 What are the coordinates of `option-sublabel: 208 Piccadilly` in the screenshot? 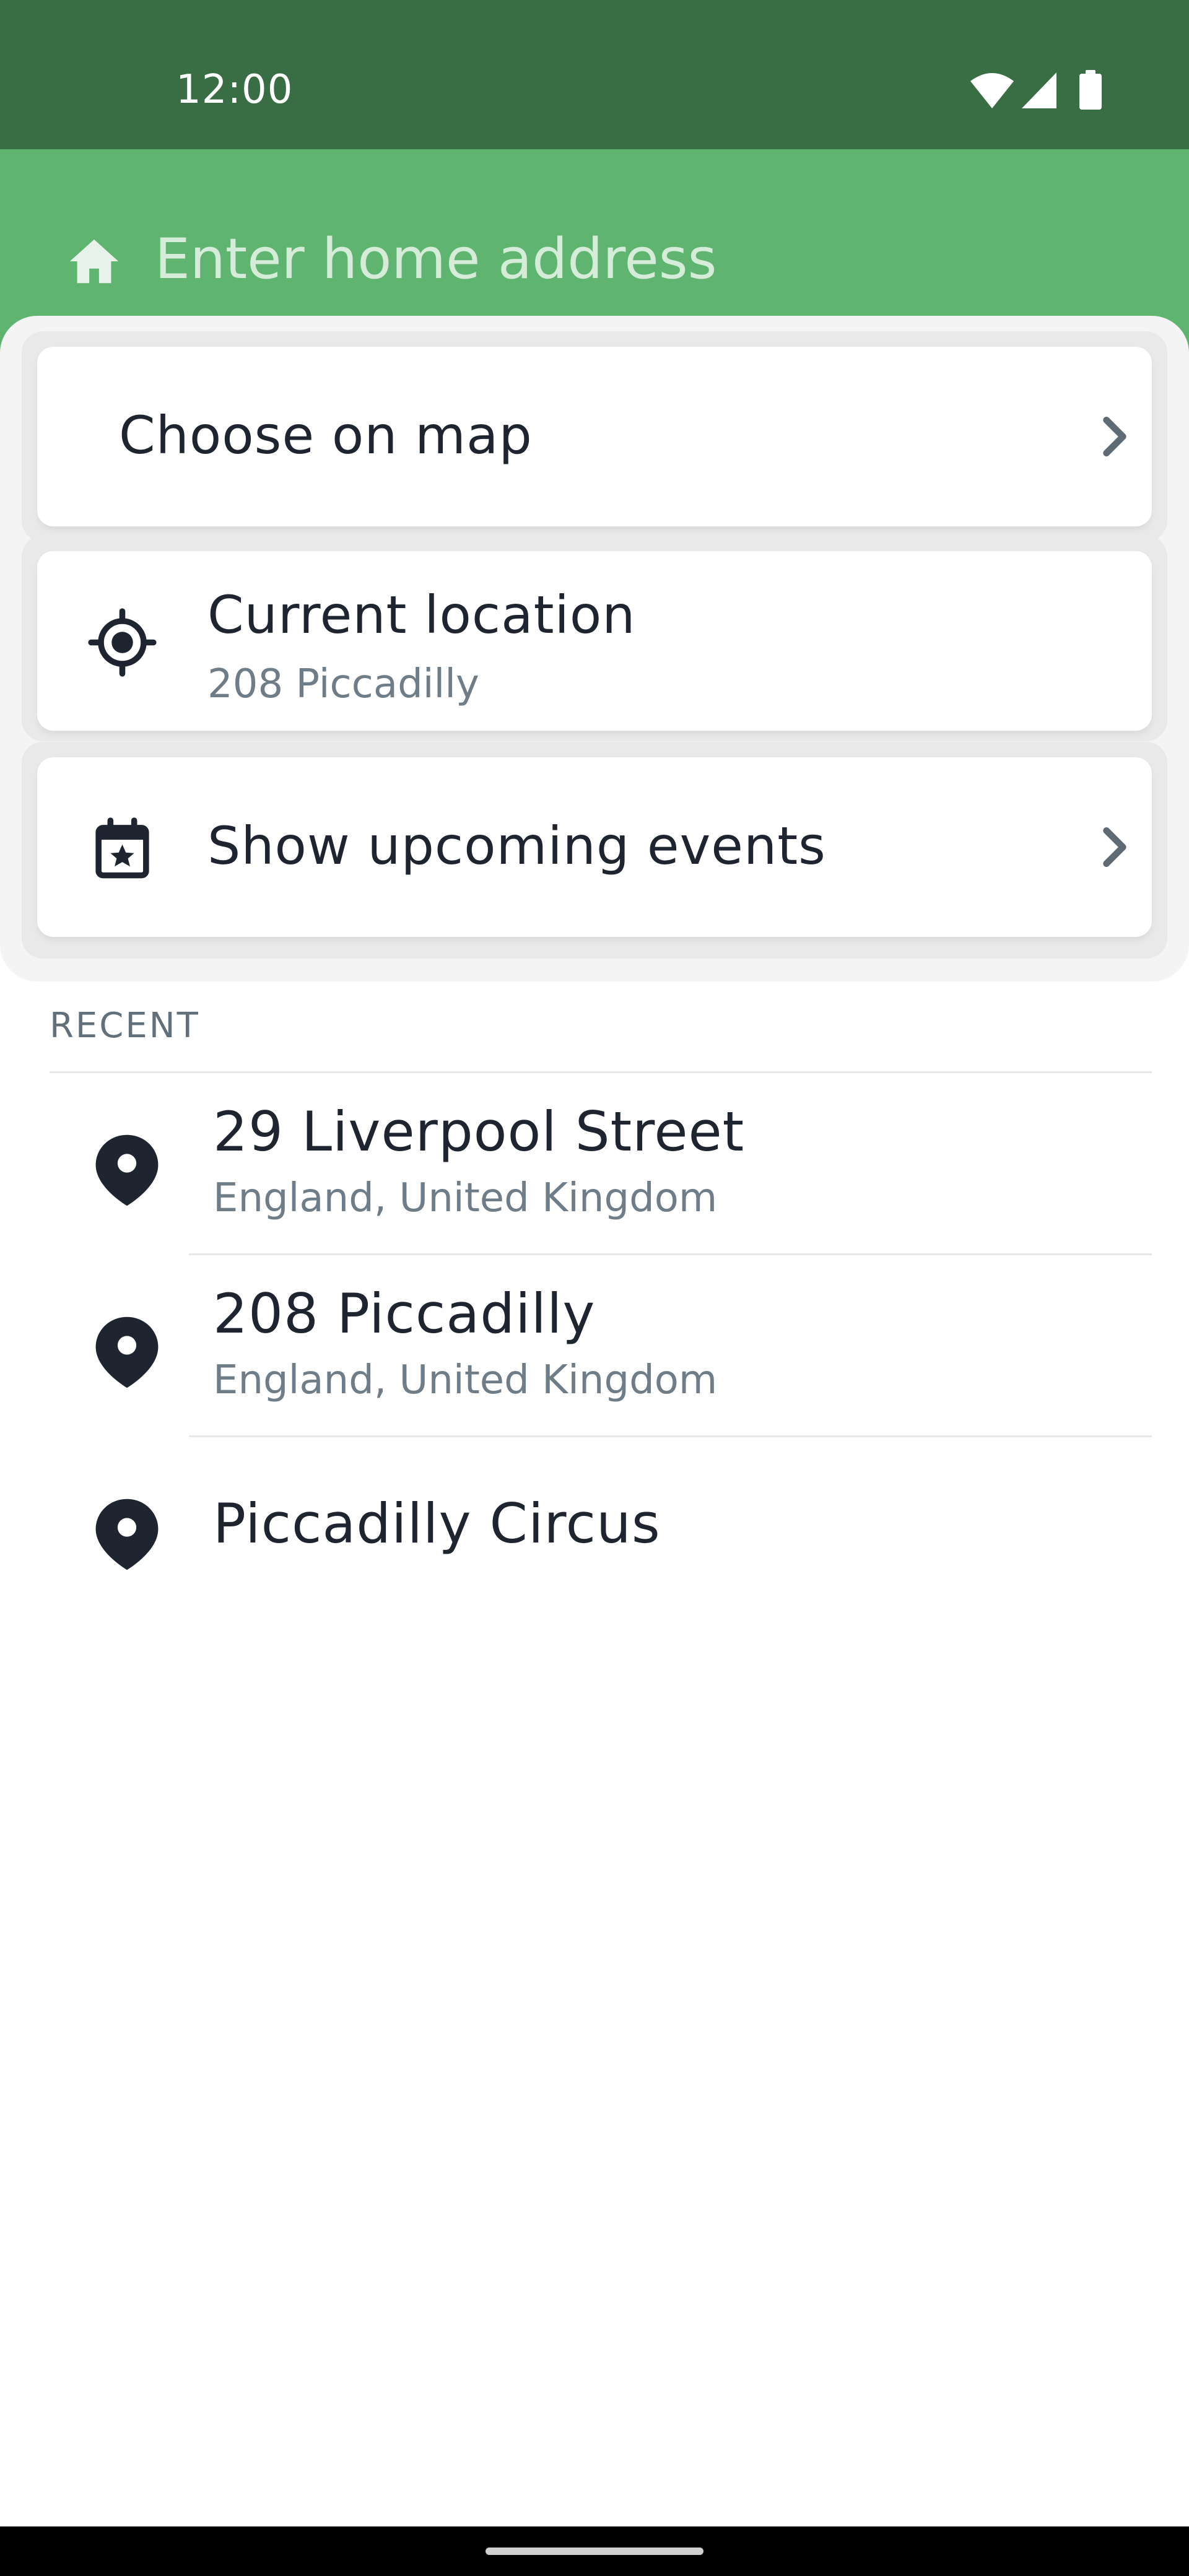 It's located at (343, 684).